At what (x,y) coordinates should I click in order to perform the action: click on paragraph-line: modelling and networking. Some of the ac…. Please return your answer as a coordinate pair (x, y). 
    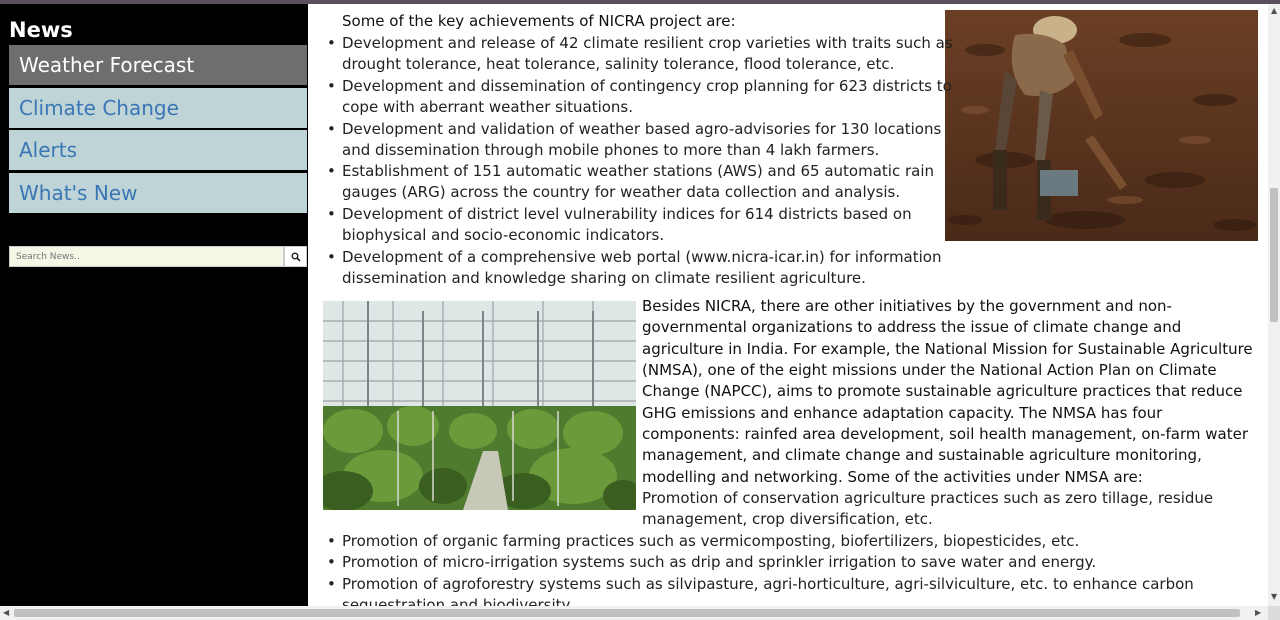
    Looking at the image, I should click on (892, 477).